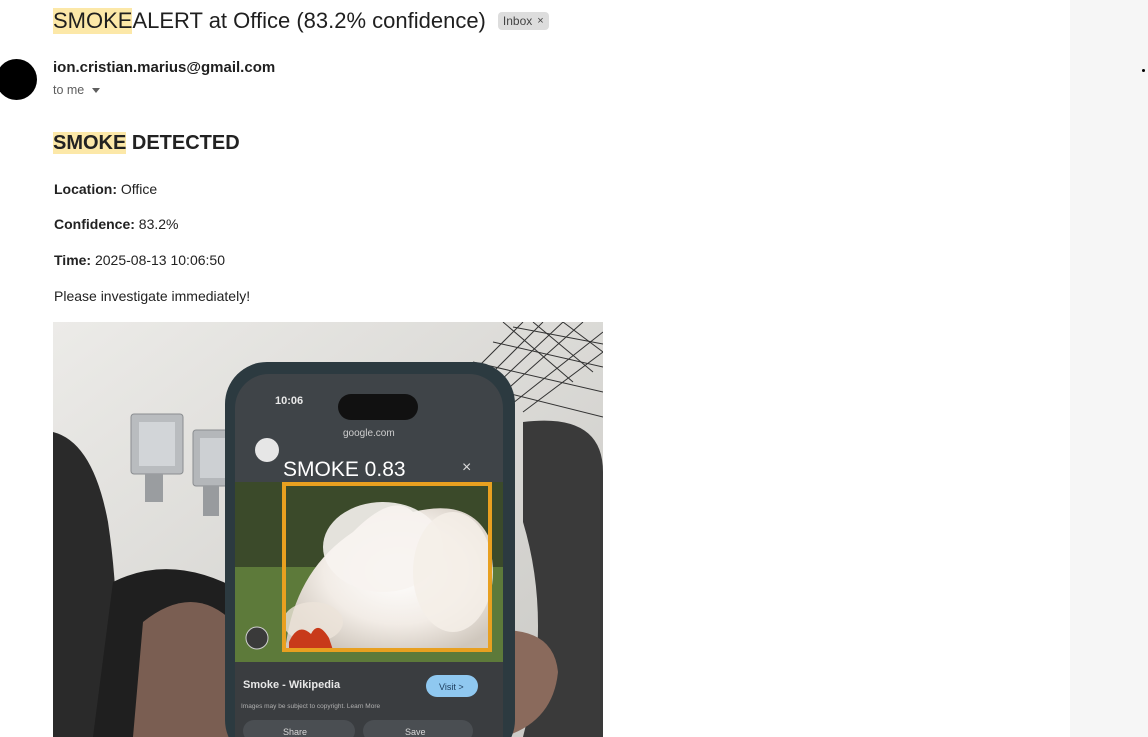  Describe the element at coordinates (517, 21) in the screenshot. I see `inbox-label-text: Inbox` at that location.